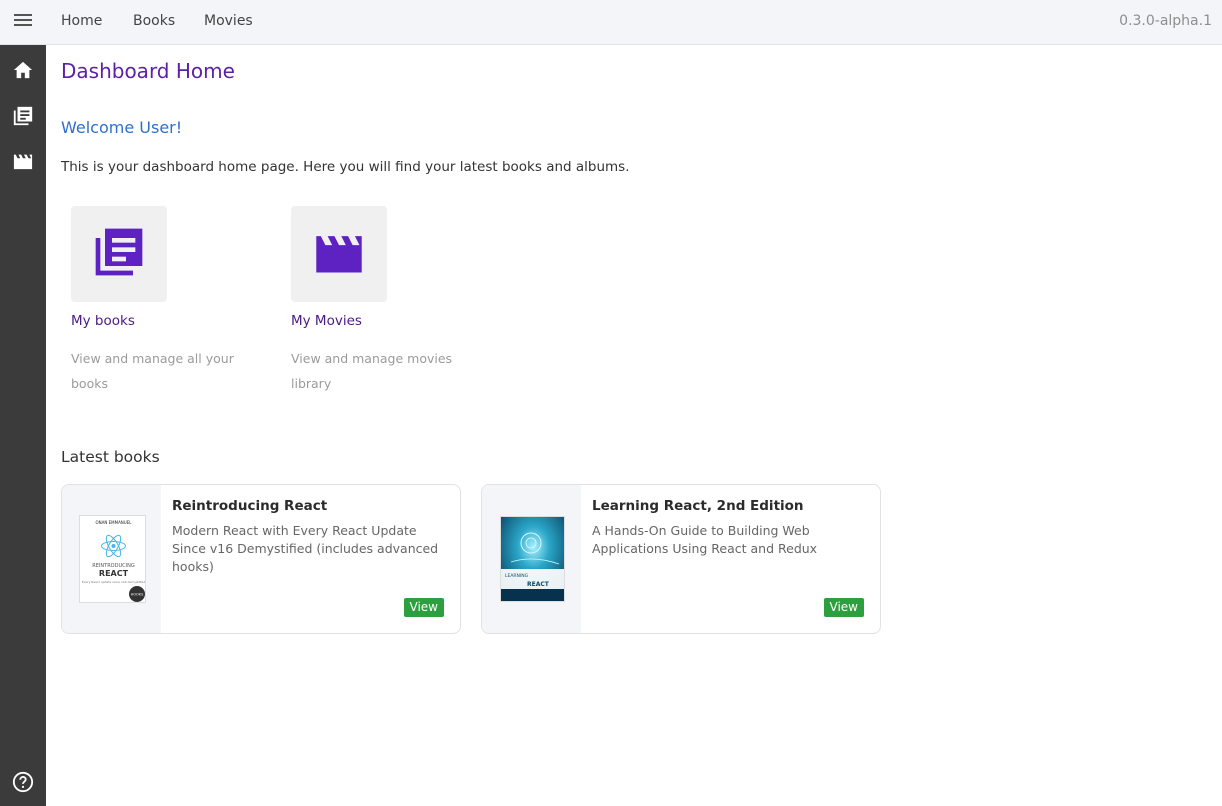 The image size is (1222, 806). I want to click on menu-toggle-button, so click(23, 22).